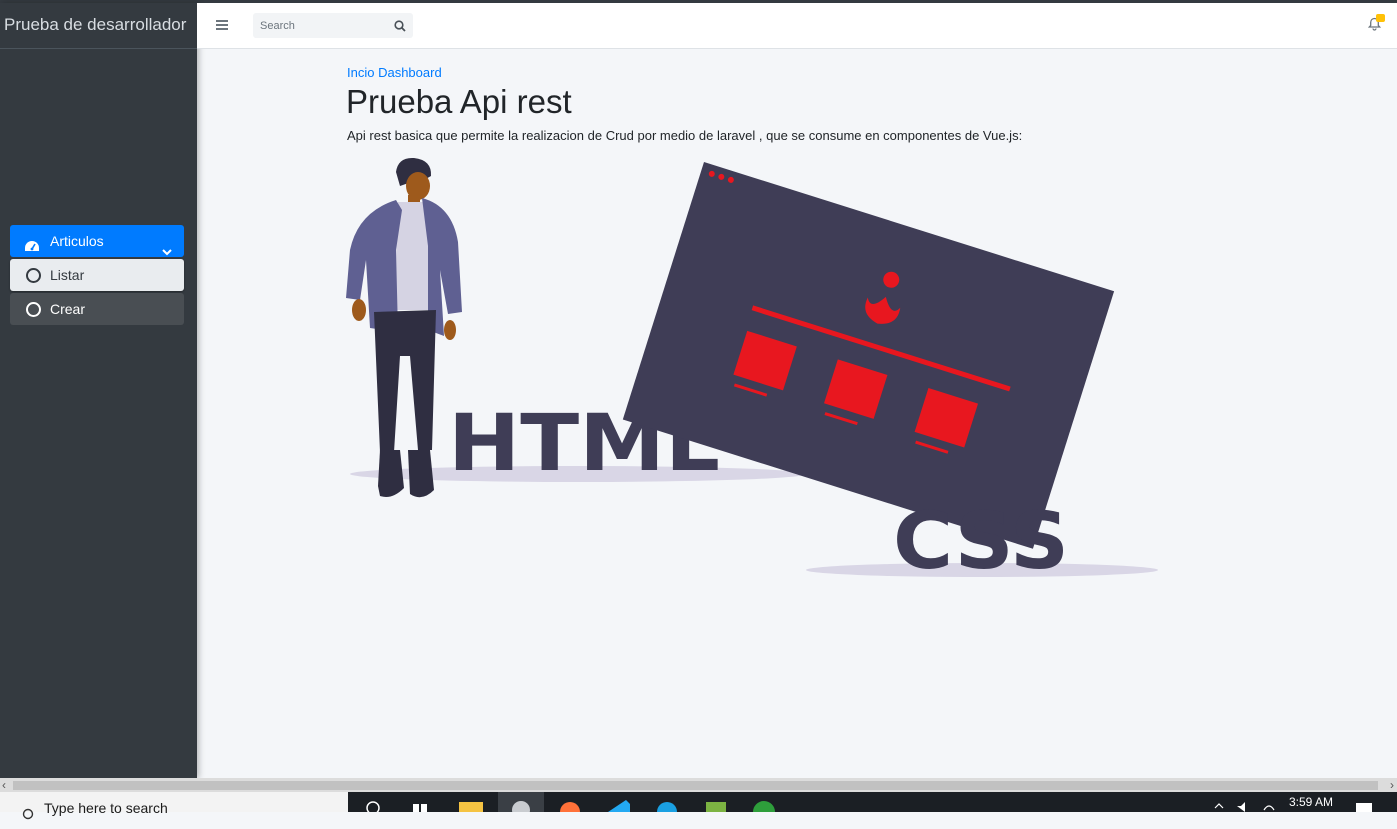 The image size is (1397, 829). Describe the element at coordinates (67, 275) in the screenshot. I see `sidebar-item-label: Listar` at that location.